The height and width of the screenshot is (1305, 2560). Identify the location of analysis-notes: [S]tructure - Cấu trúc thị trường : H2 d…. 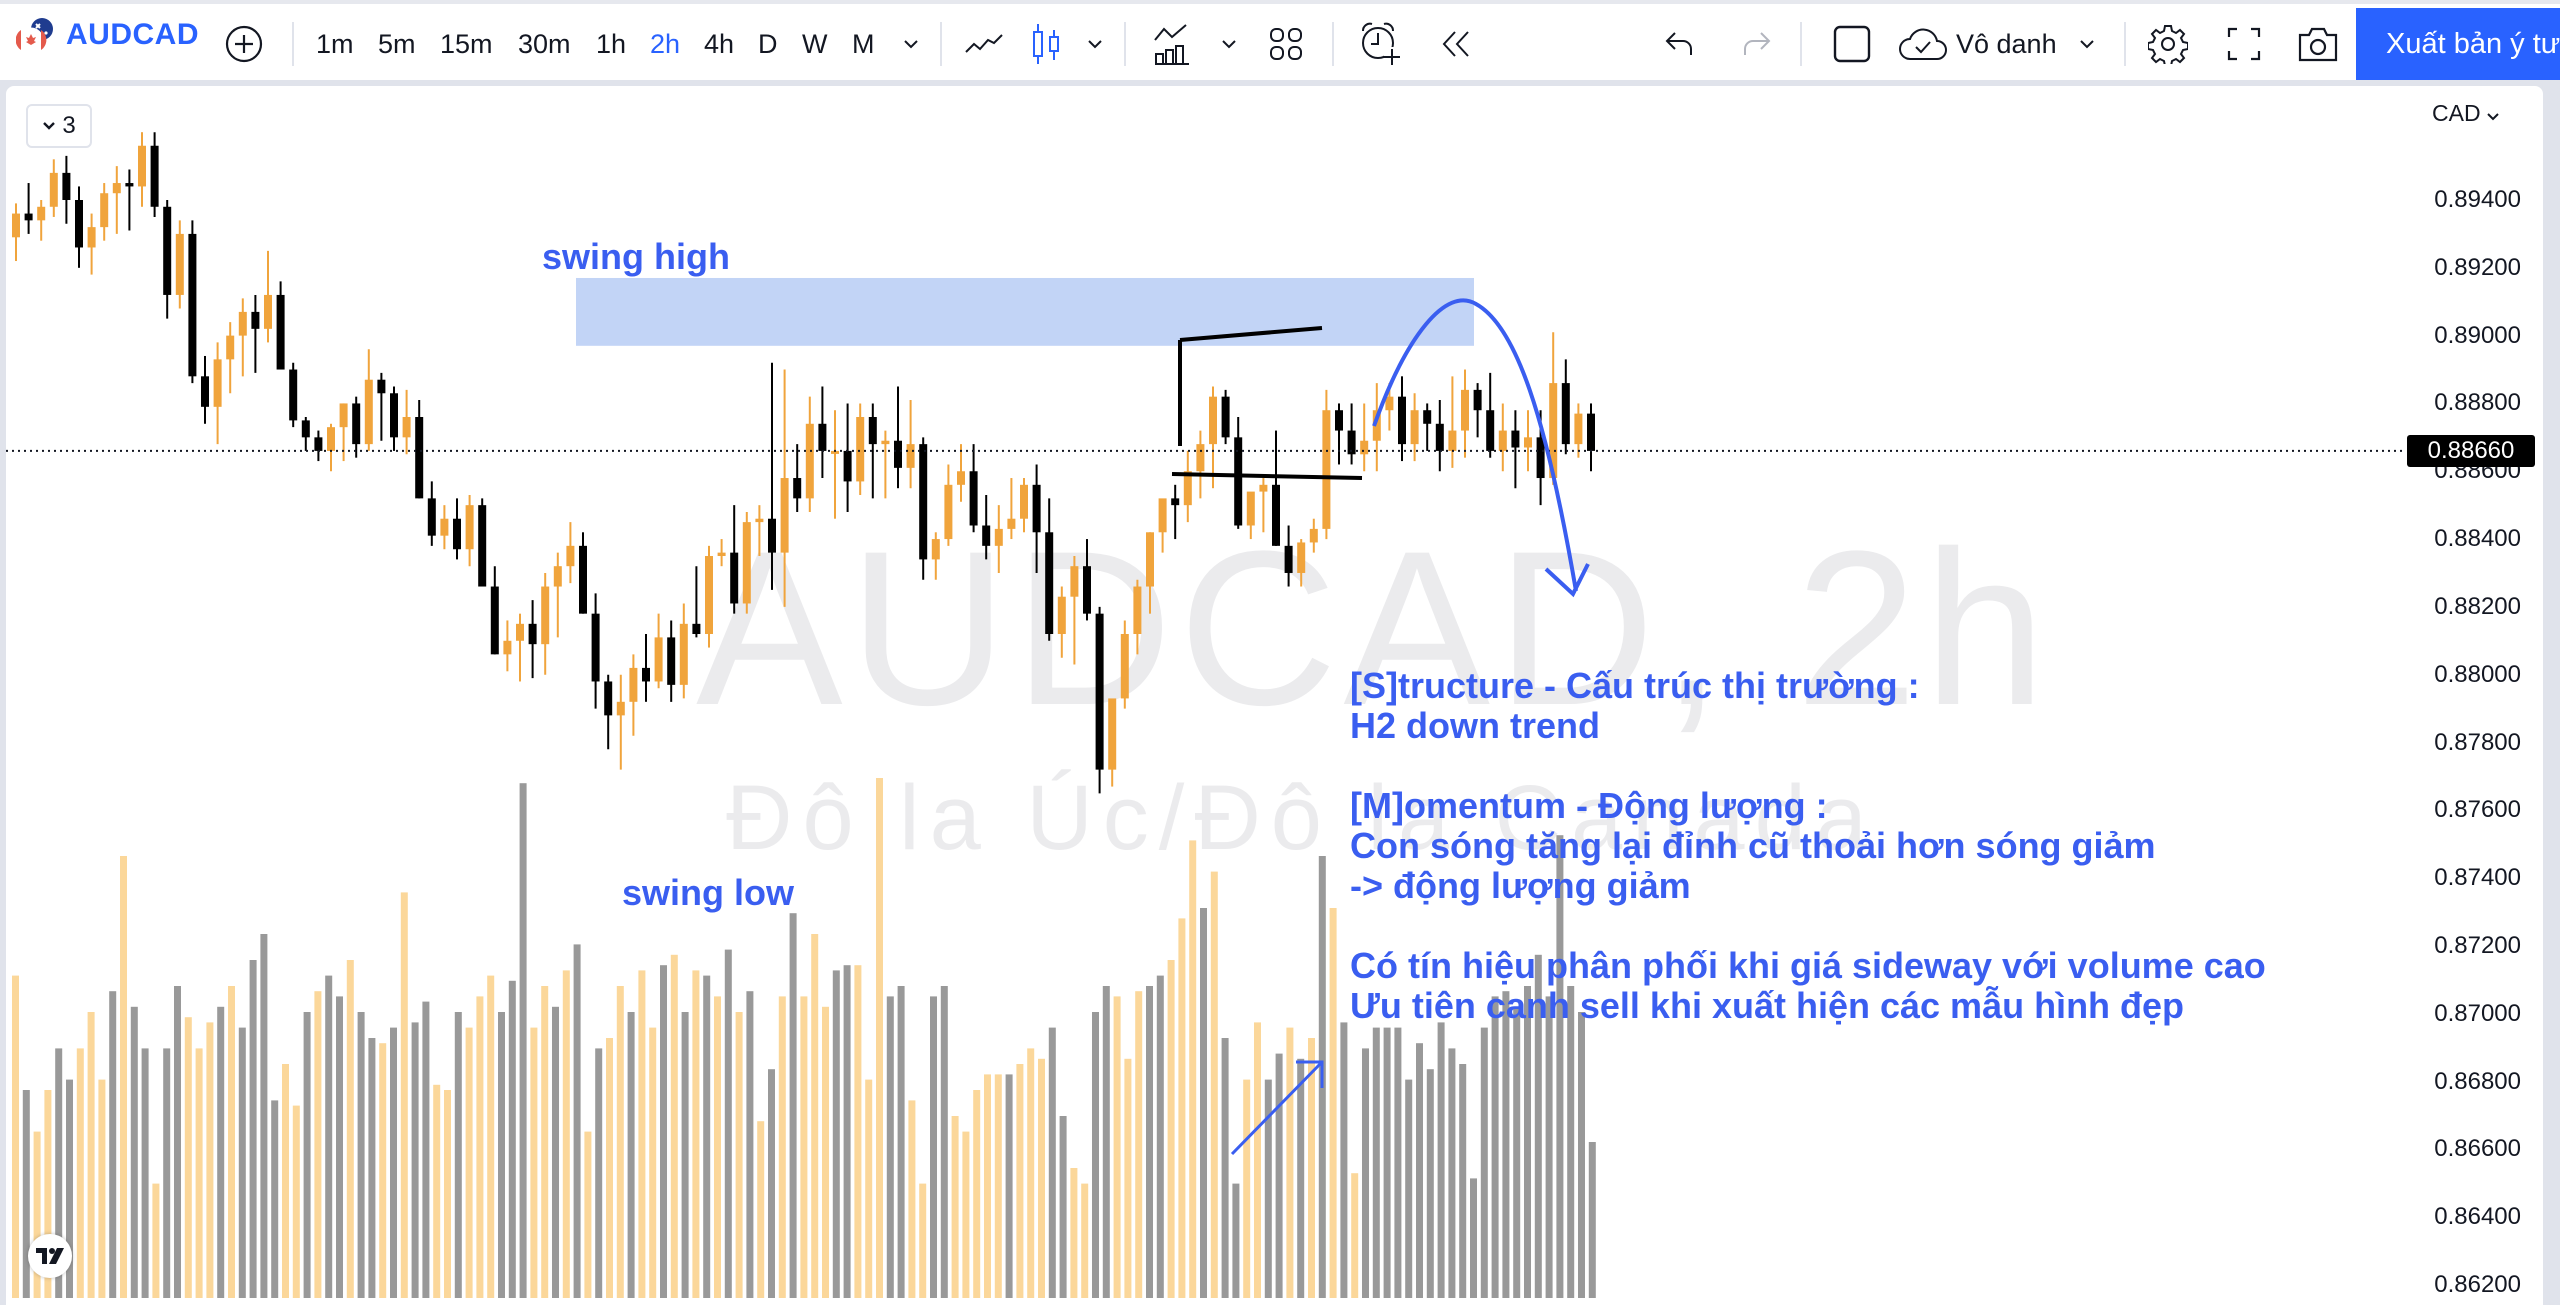
(1808, 845).